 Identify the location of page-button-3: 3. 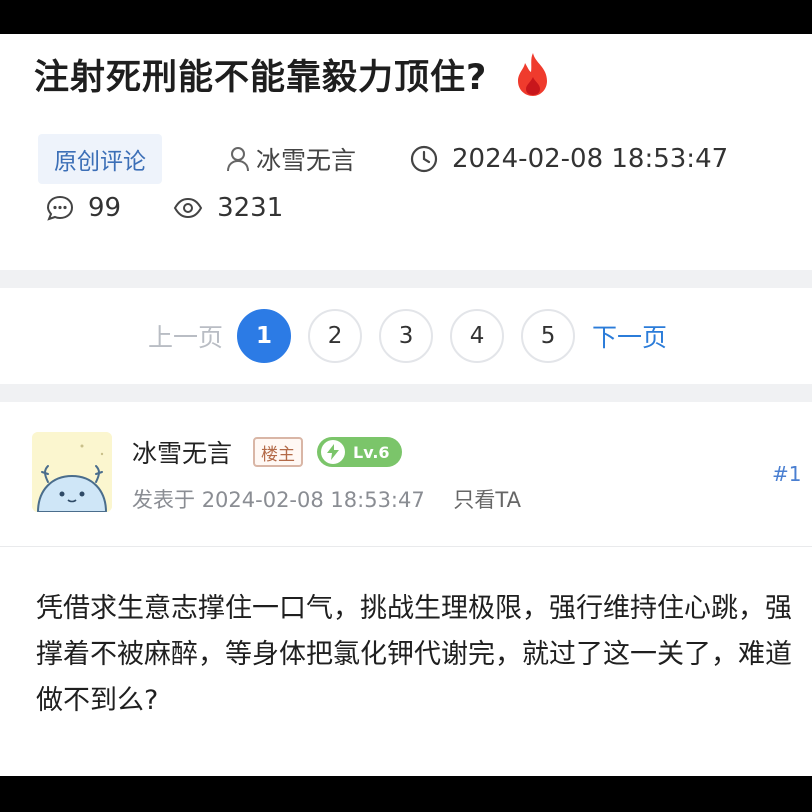
(406, 336).